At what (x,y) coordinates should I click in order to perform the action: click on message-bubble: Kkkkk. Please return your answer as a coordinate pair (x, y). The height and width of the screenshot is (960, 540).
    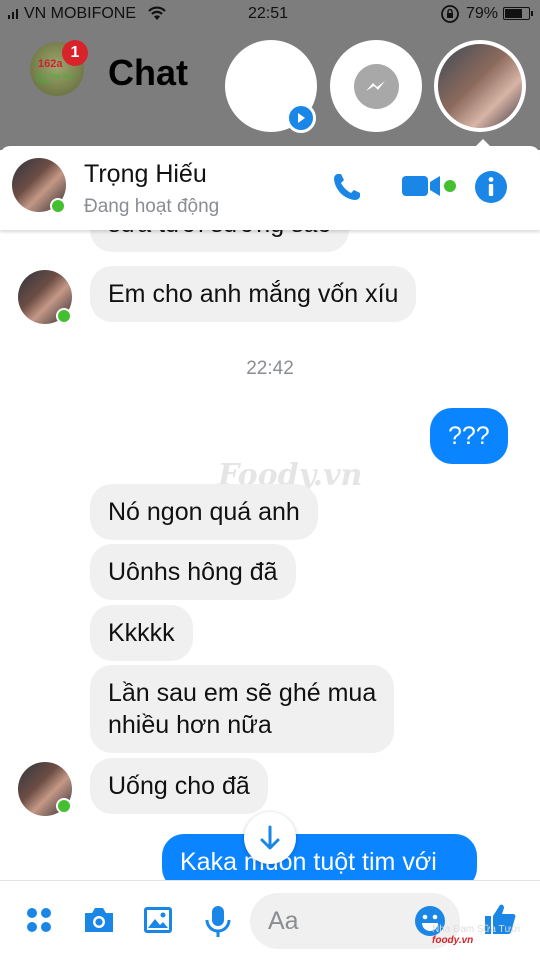
    Looking at the image, I should click on (141, 633).